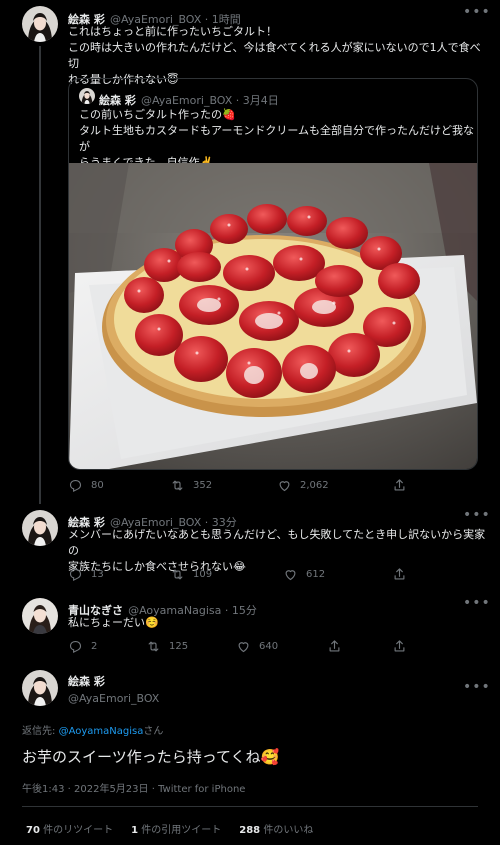 The width and height of the screenshot is (500, 845). What do you see at coordinates (314, 485) in the screenshot?
I see `like-count: 2,062` at bounding box center [314, 485].